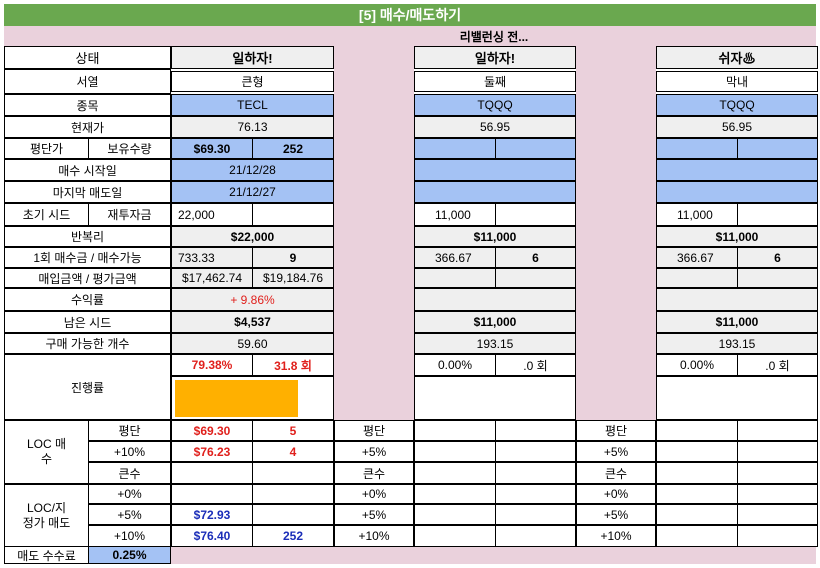  Describe the element at coordinates (293, 148) in the screenshot. I see `slot1-holding-qty: 252` at that location.